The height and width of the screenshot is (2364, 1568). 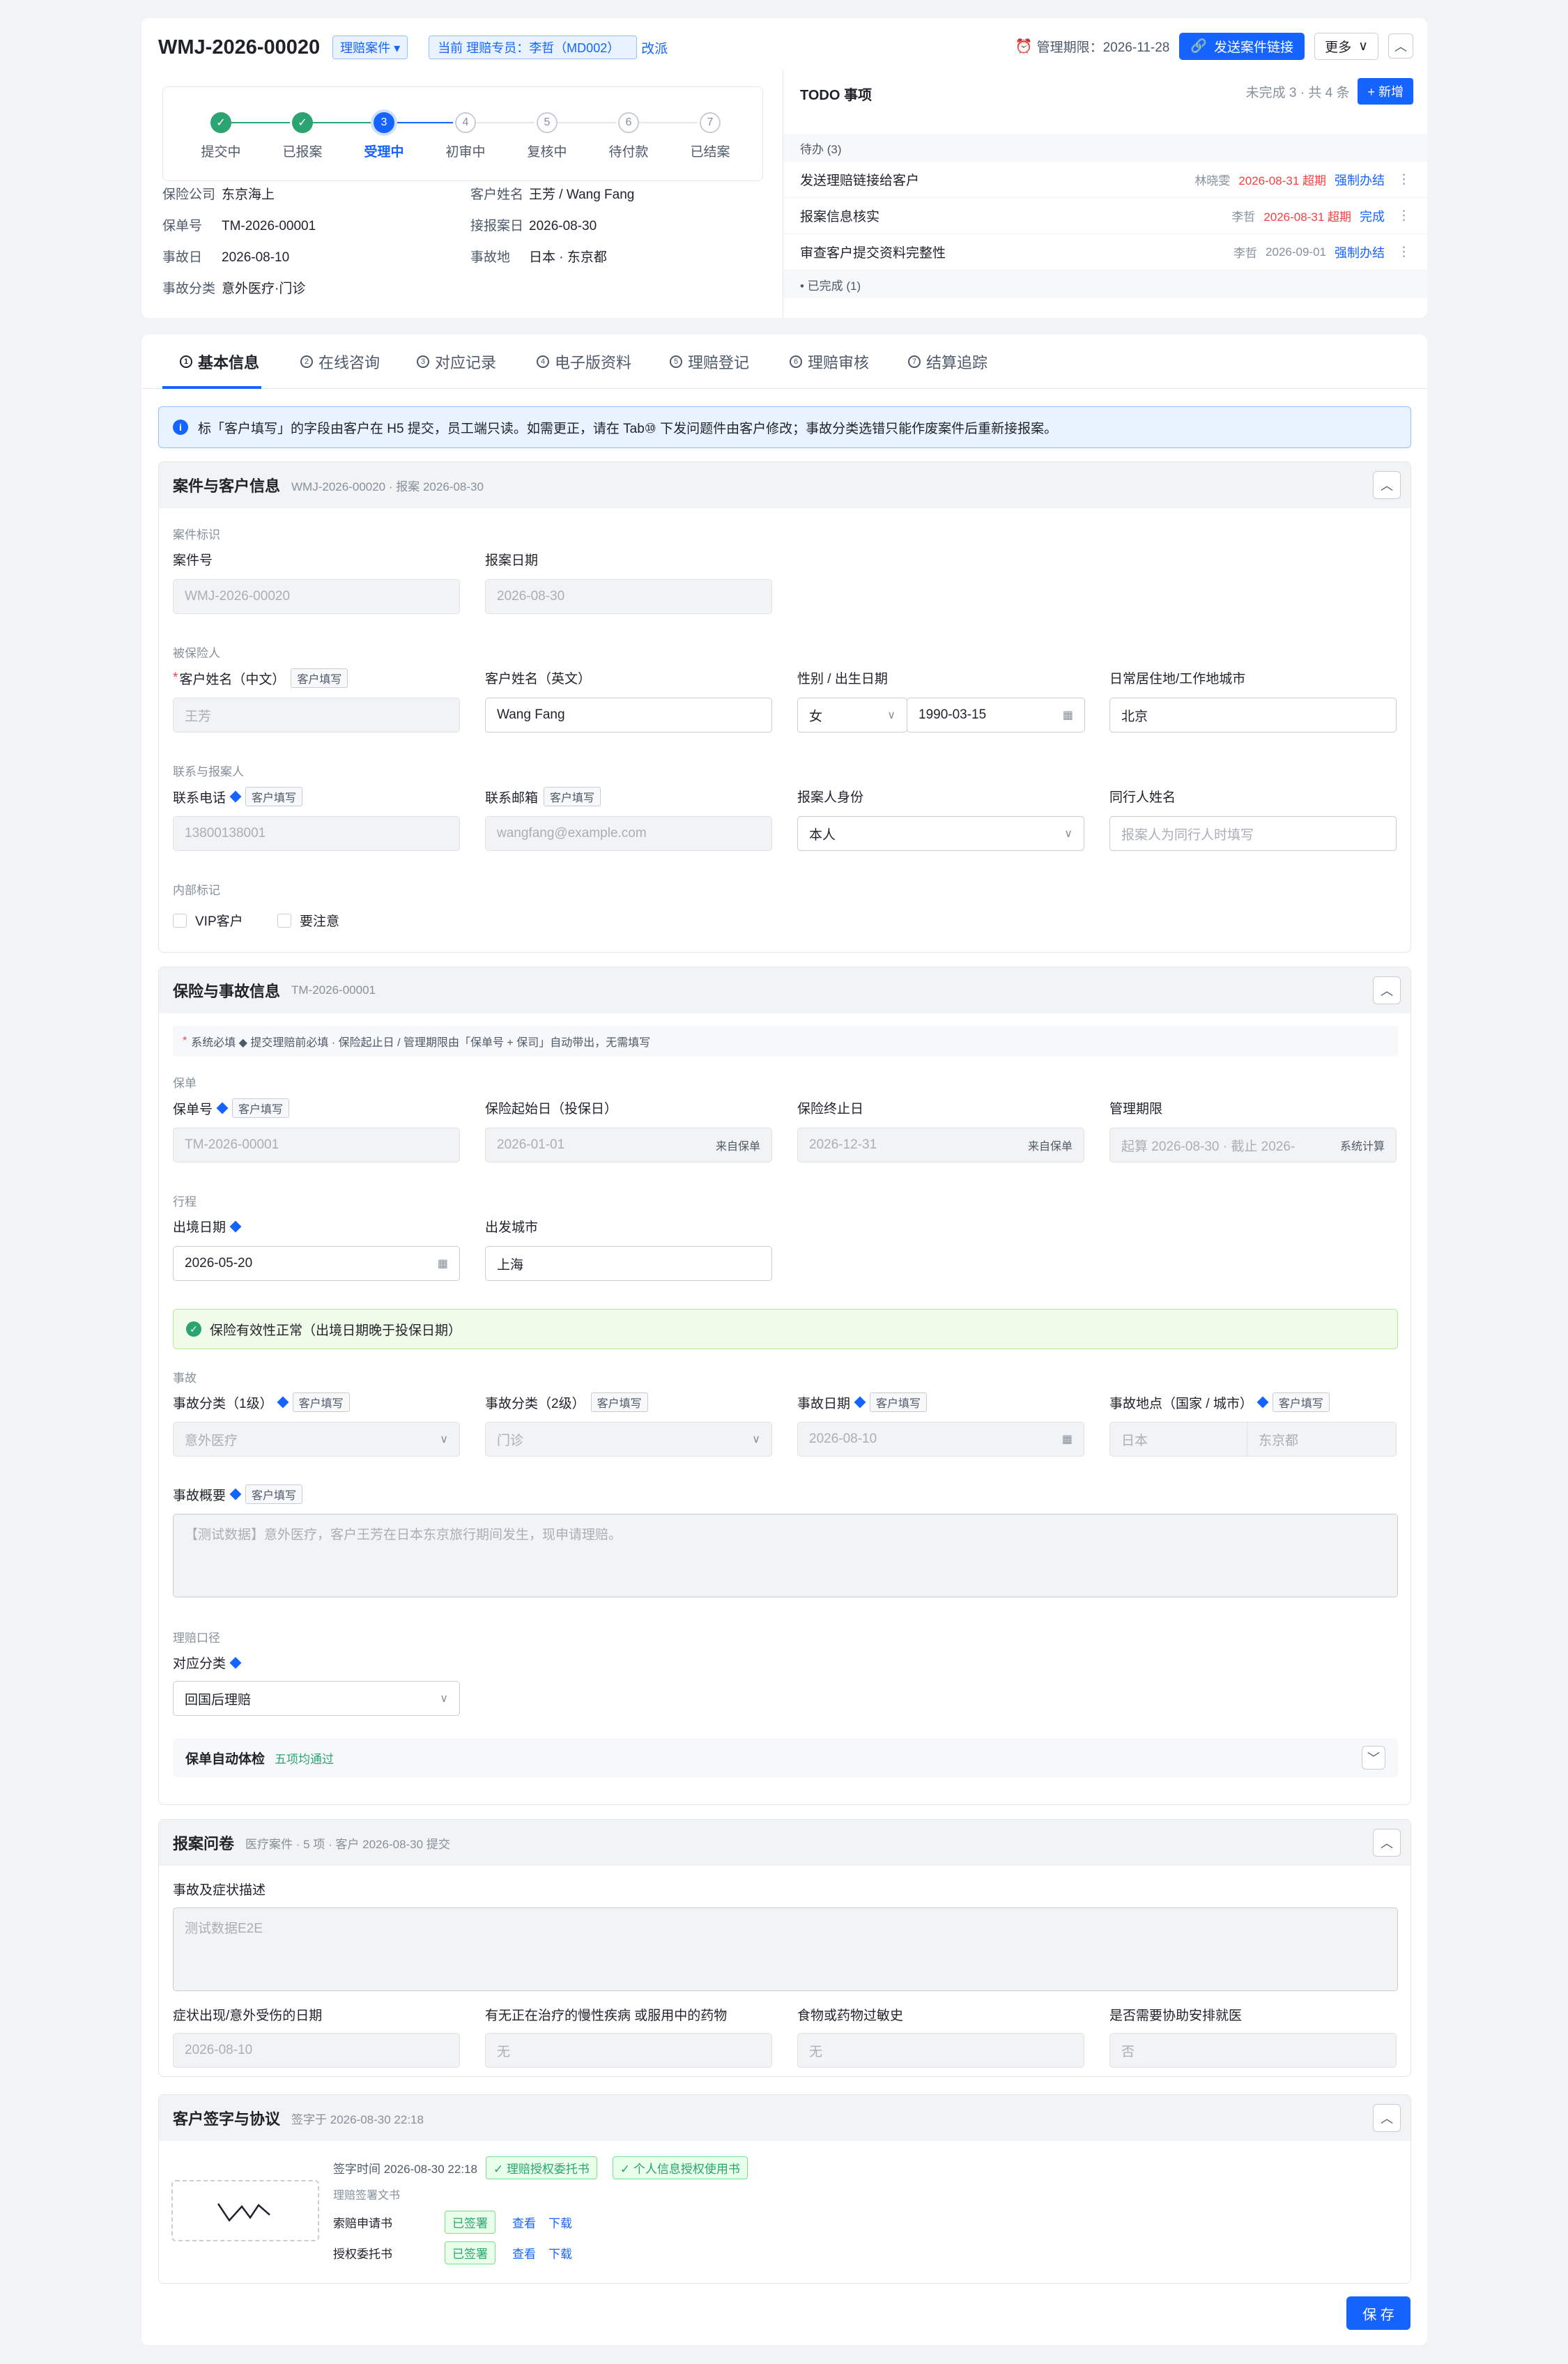 What do you see at coordinates (1105, 216) in the screenshot?
I see `todo-item: 报案信息核实 李哲 2026-08-31 超期 完成 ⋮` at bounding box center [1105, 216].